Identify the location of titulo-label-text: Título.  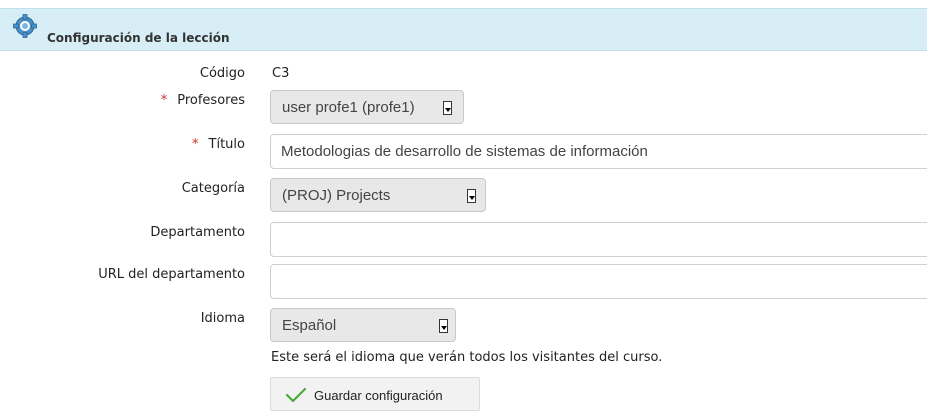
(226, 144).